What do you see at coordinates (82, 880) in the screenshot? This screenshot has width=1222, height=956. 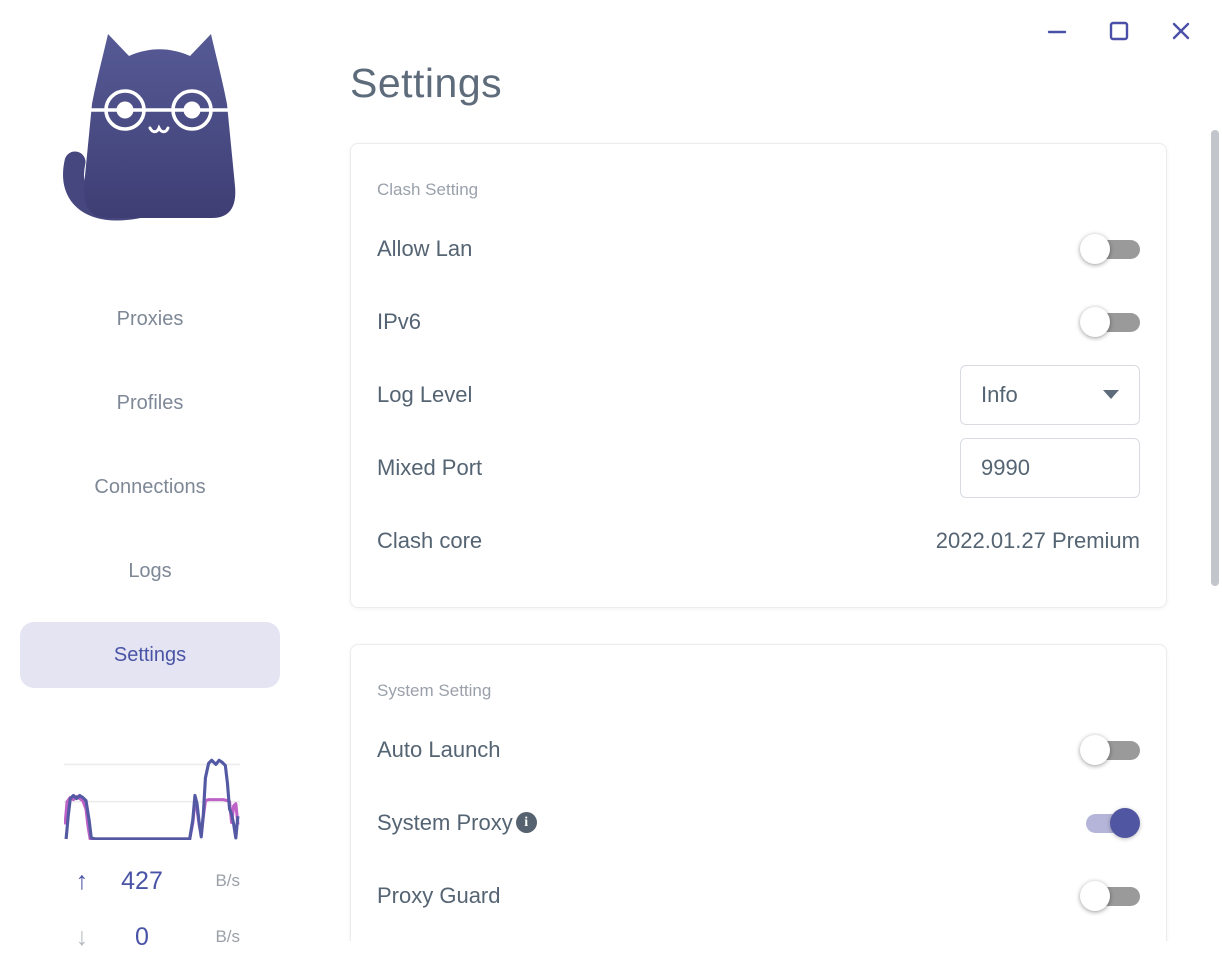 I see `upload-arrow-icon: ↑` at bounding box center [82, 880].